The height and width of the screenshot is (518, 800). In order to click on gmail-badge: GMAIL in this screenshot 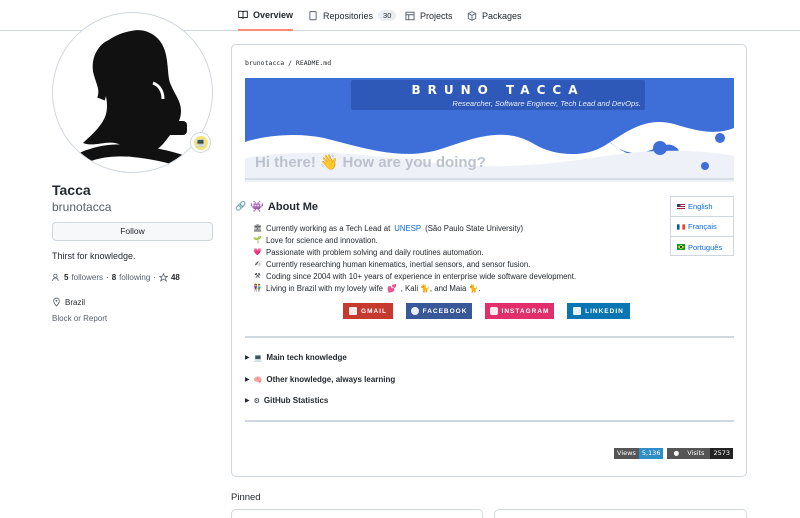, I will do `click(368, 311)`.